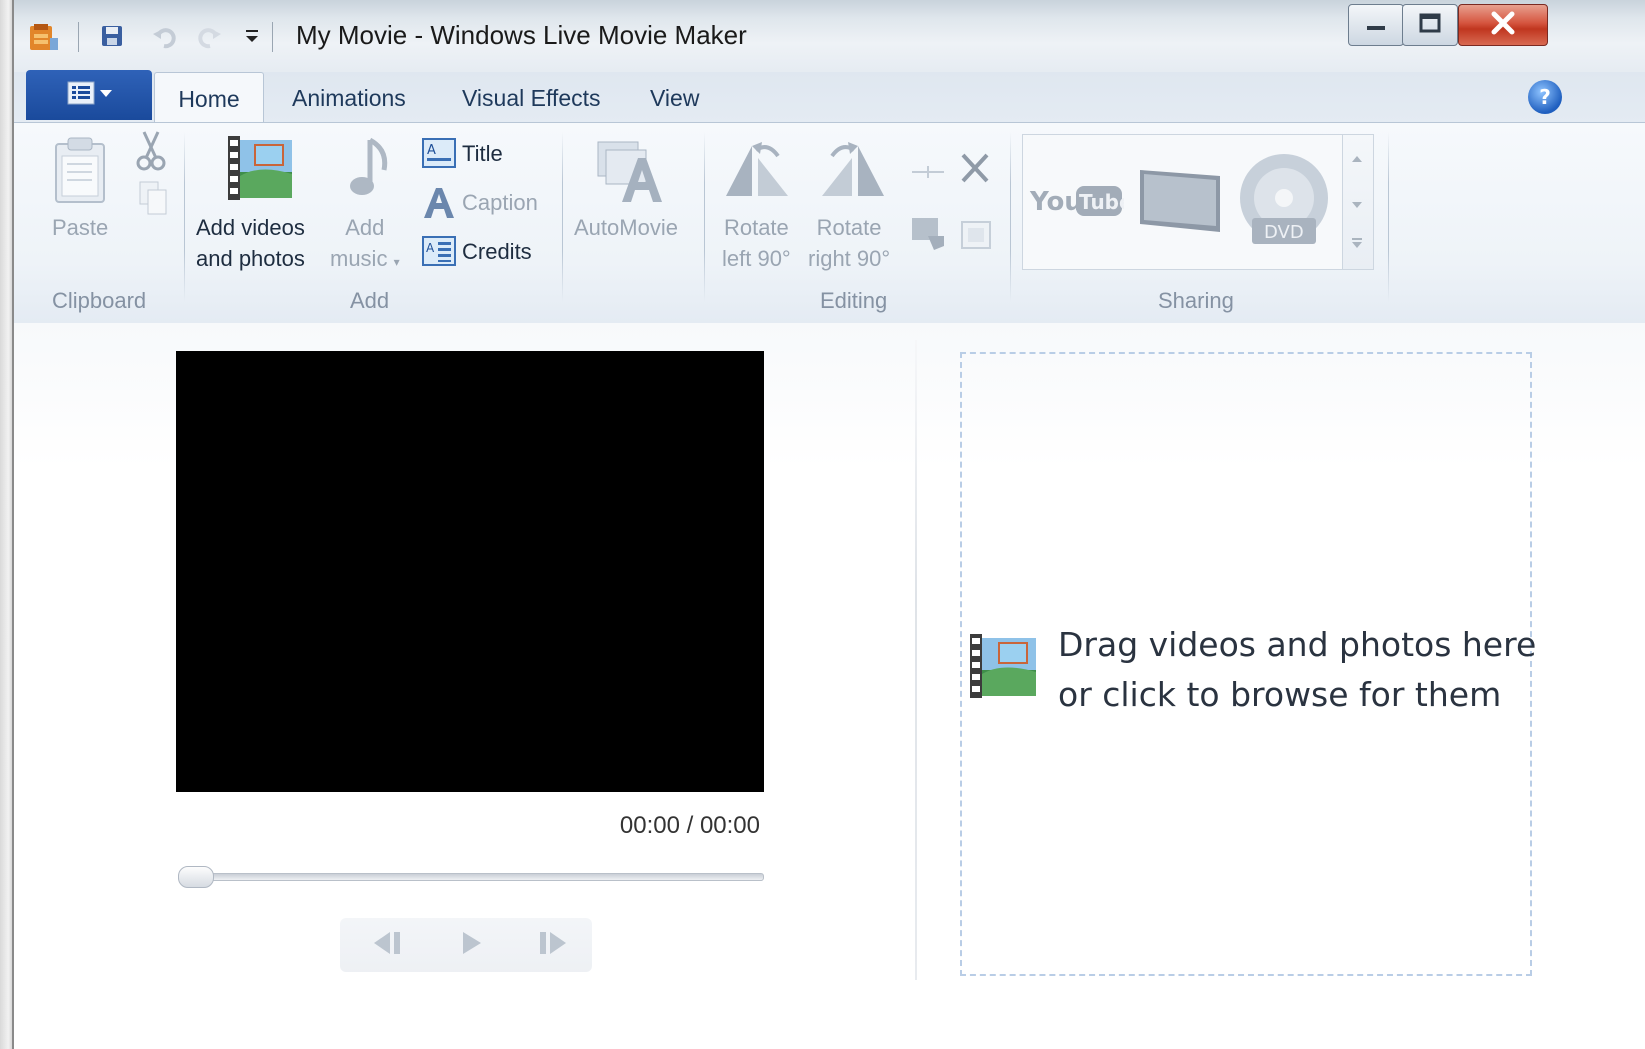 The width and height of the screenshot is (1645, 1049). I want to click on time-readout: 00:00 / 00:00, so click(689, 825).